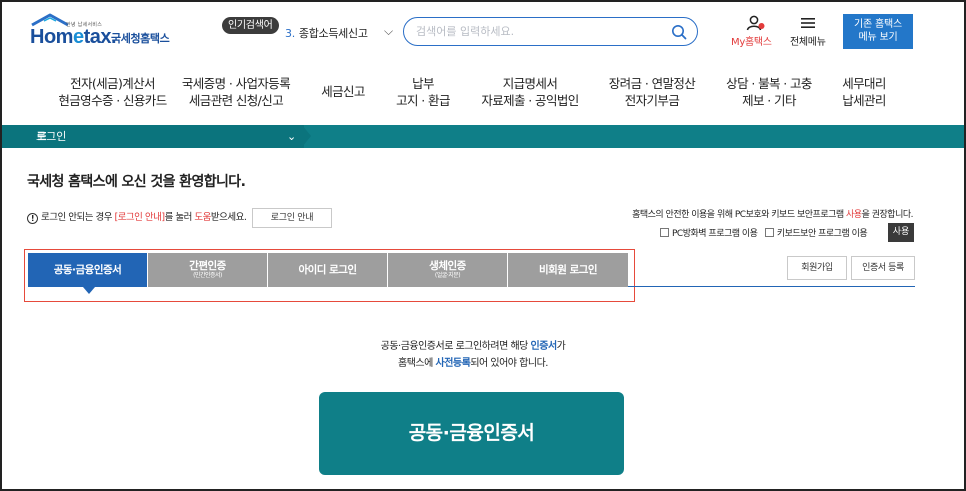 Image resolution: width=966 pixels, height=491 pixels. Describe the element at coordinates (816, 232) in the screenshot. I see `keyboard-security-checkbox: 키보드보안 프로그램 이용` at that location.